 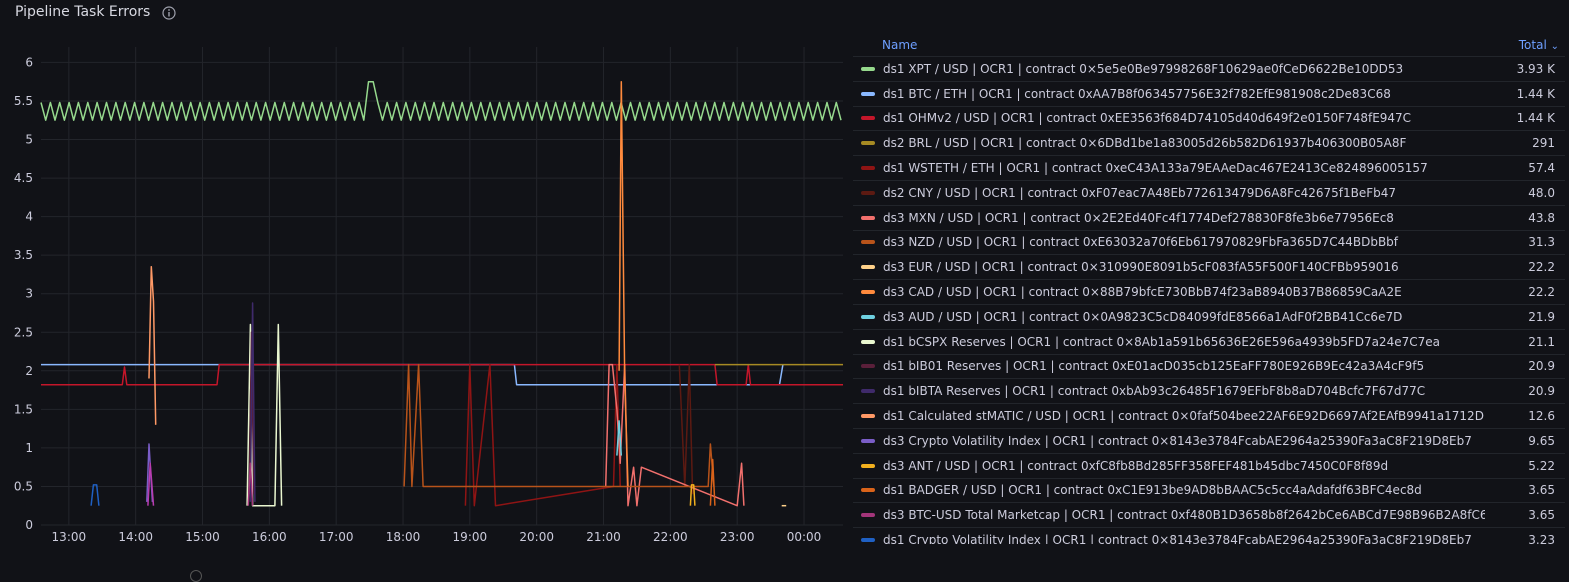 I want to click on series-total: 12.6, so click(x=1541, y=416).